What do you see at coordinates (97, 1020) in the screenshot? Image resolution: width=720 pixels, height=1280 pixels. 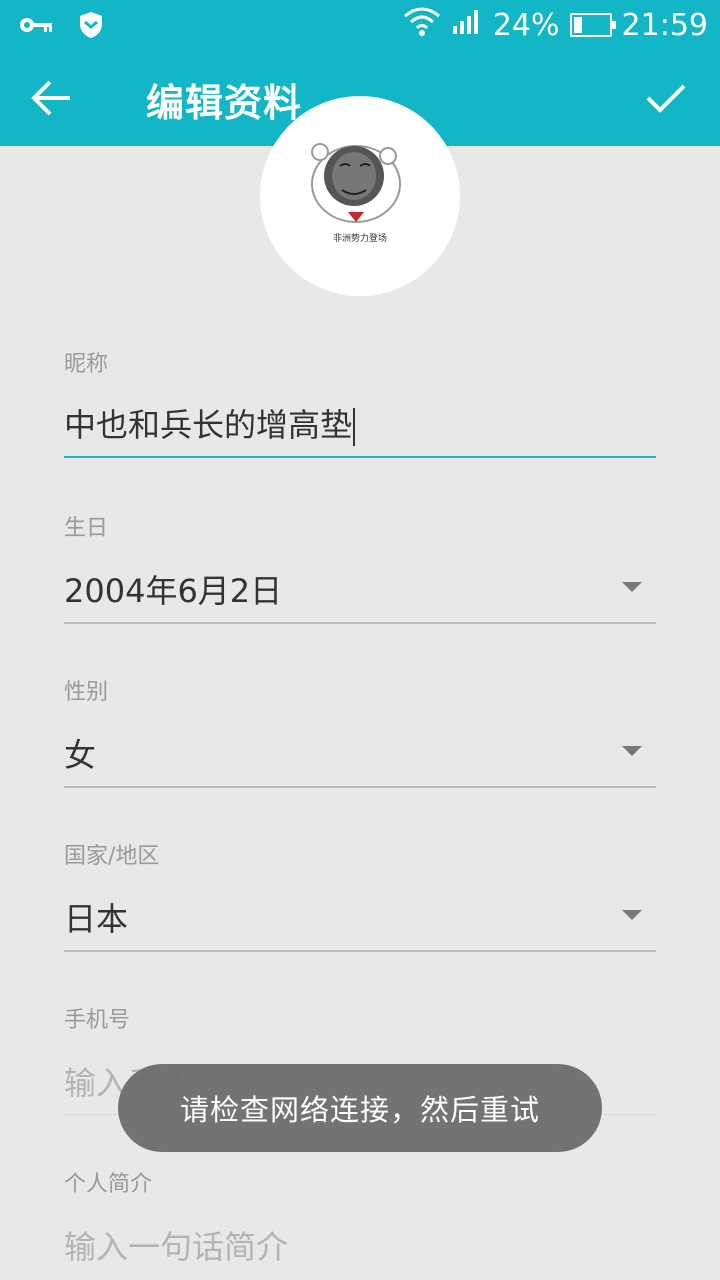 I see `phone-label: 手机号` at bounding box center [97, 1020].